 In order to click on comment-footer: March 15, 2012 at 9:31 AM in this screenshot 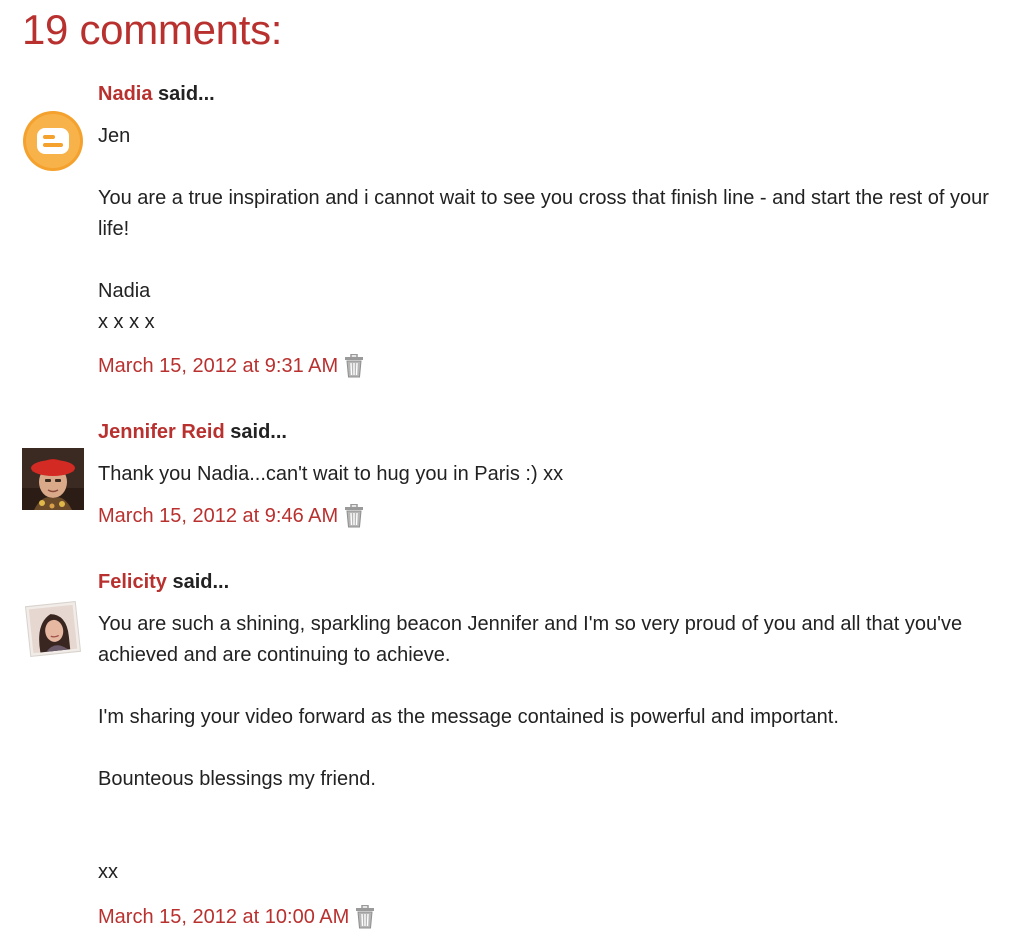, I will do `click(231, 366)`.